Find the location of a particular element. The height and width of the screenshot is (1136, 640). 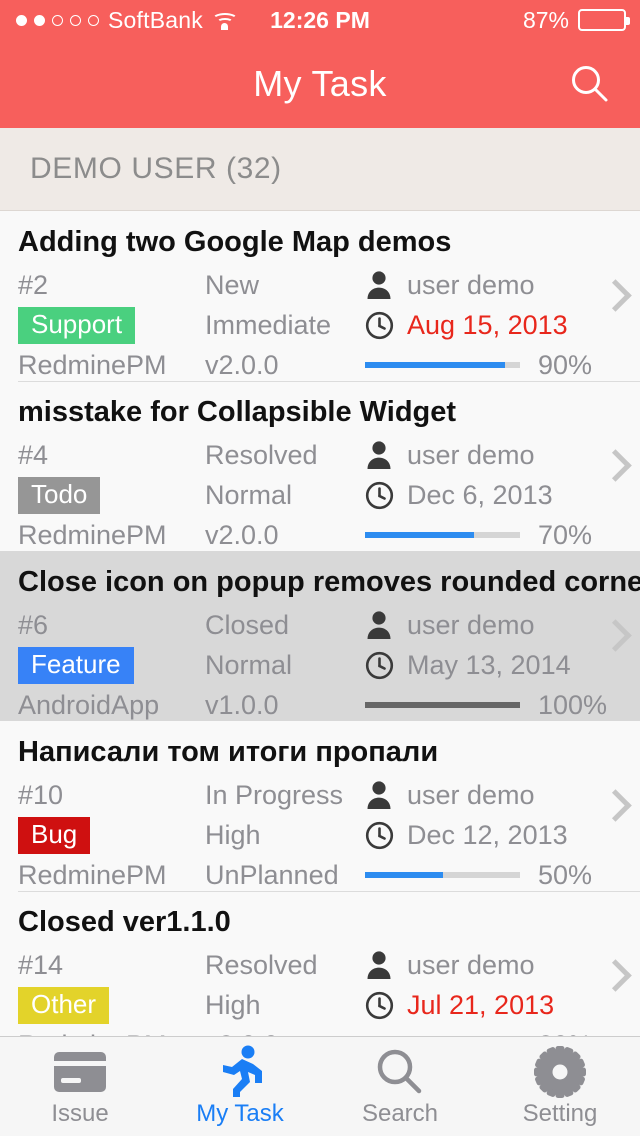

task-priority: High is located at coordinates (233, 1004).